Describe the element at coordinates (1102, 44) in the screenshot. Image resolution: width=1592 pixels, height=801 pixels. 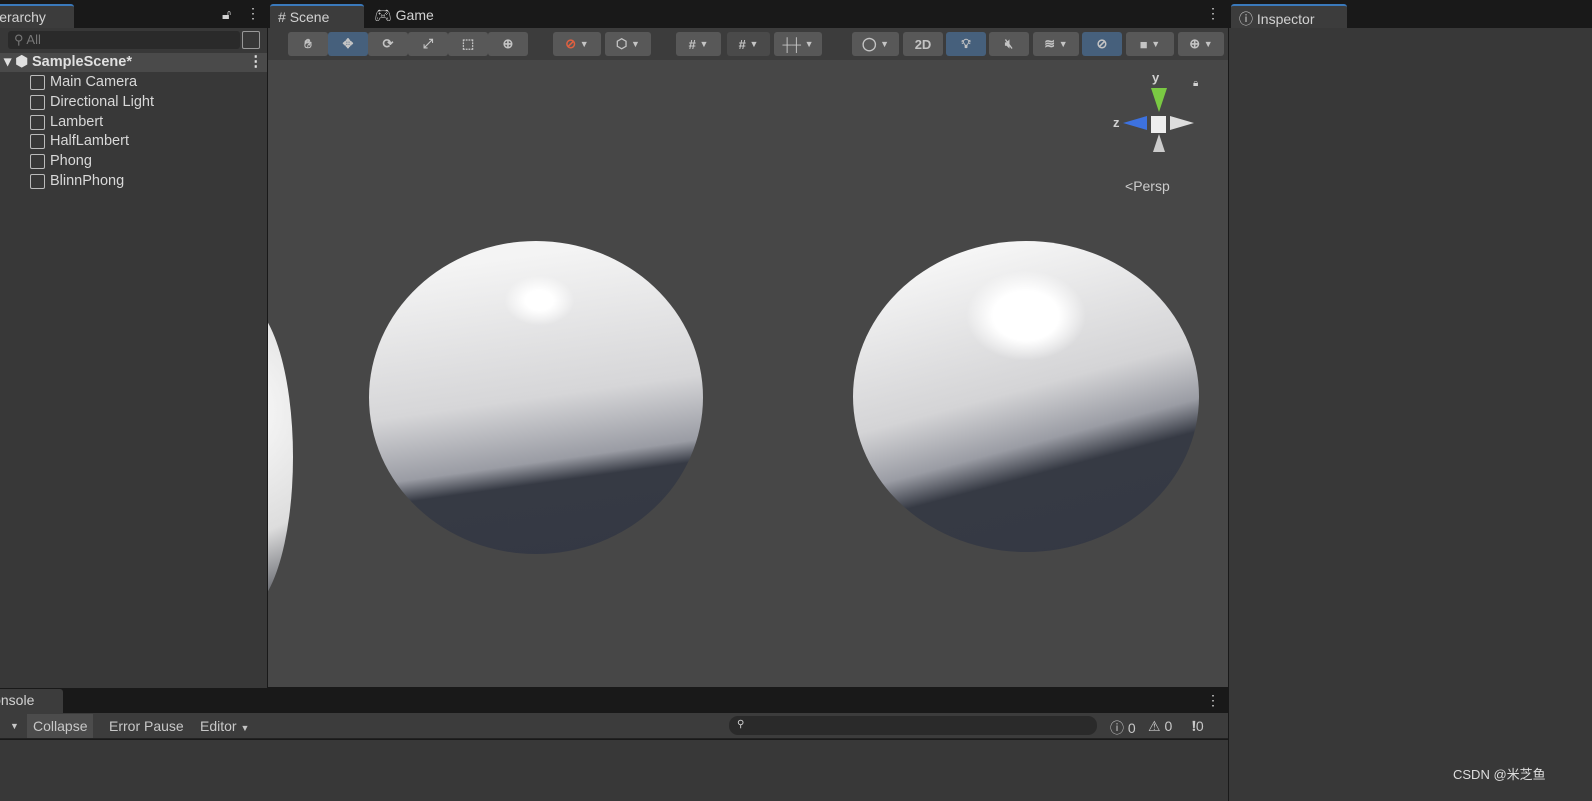
I see `visibility-toggle: ⊘` at that location.